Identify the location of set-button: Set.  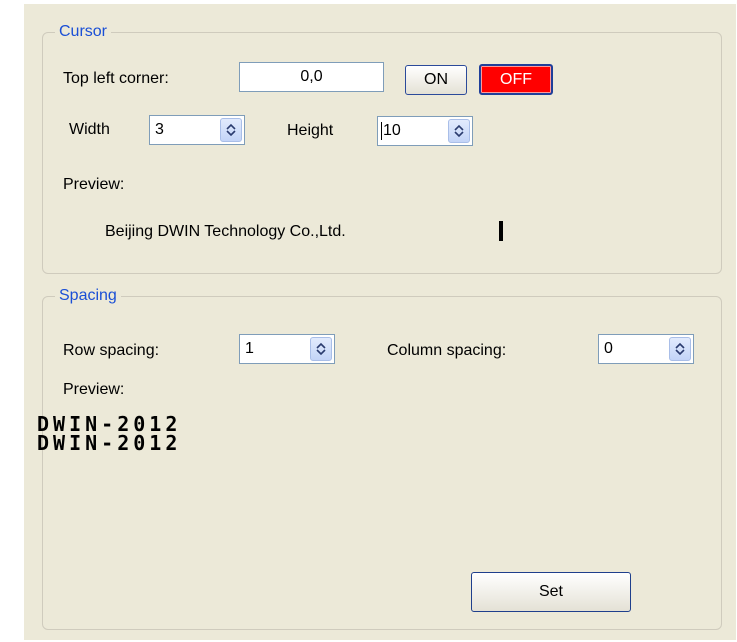
(551, 592).